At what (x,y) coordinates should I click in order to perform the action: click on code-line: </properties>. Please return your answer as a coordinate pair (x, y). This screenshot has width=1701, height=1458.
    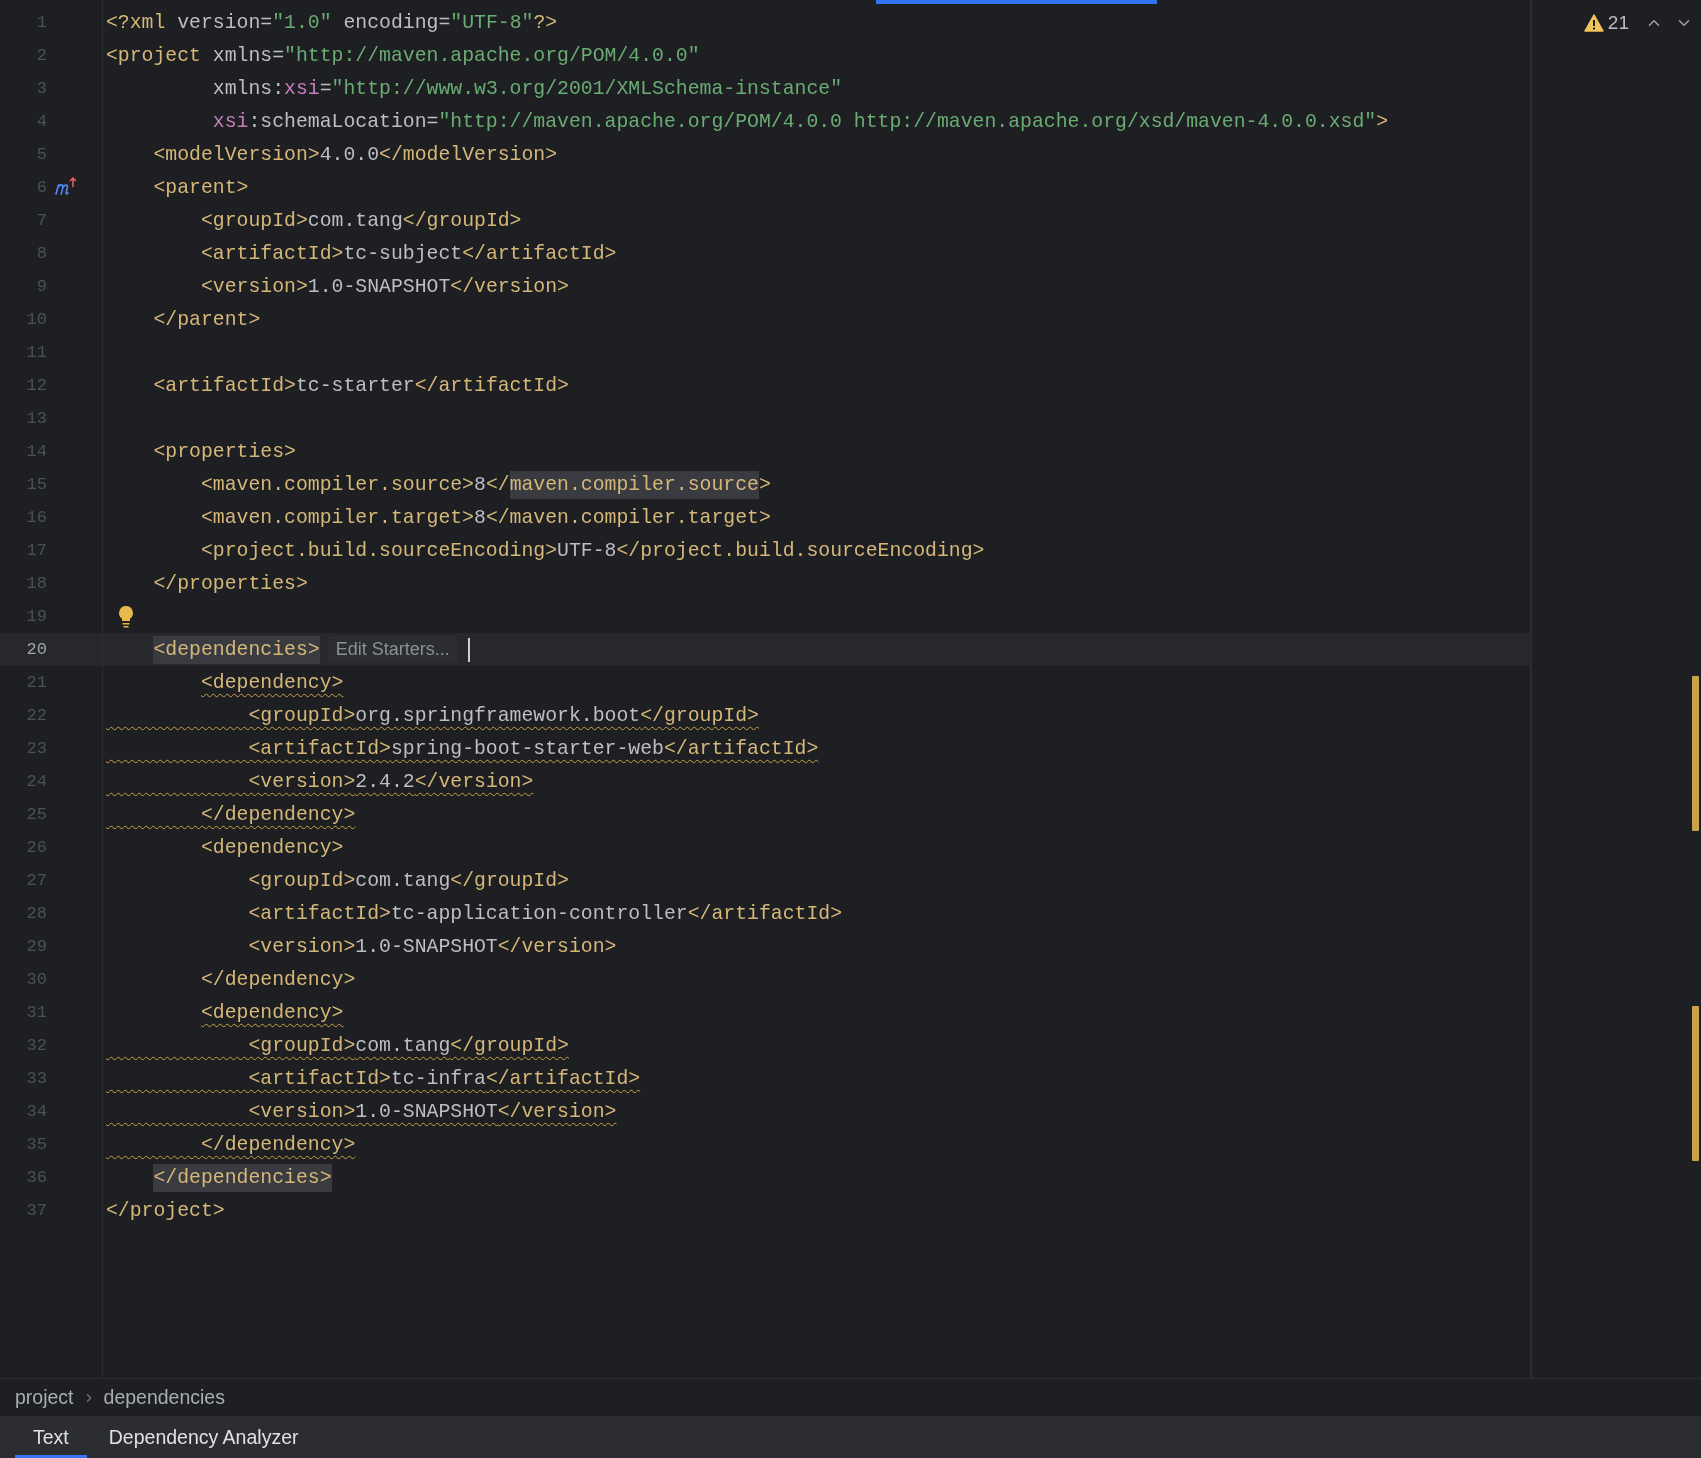
    Looking at the image, I should click on (230, 584).